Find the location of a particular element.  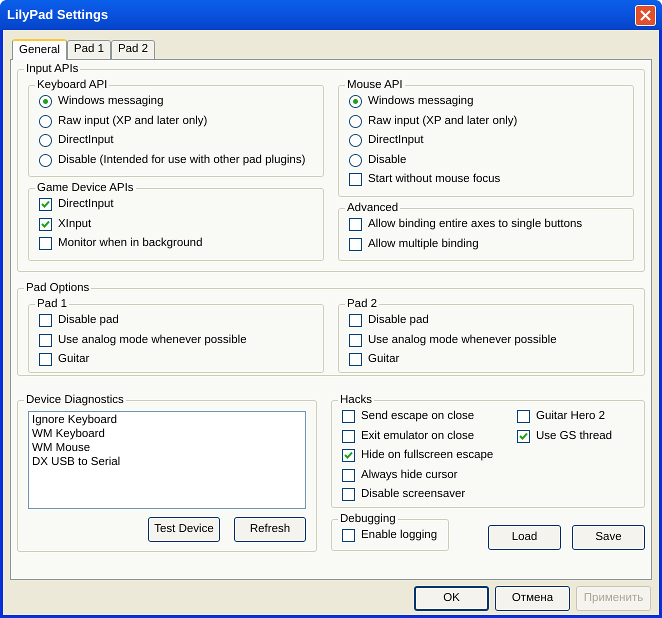

dialog-button: OK is located at coordinates (451, 598).